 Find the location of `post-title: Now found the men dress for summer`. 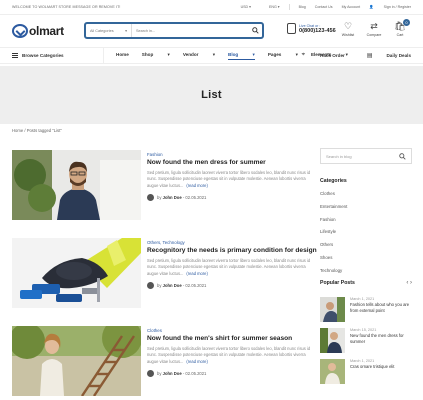

post-title: Now found the men dress for summer is located at coordinates (232, 163).